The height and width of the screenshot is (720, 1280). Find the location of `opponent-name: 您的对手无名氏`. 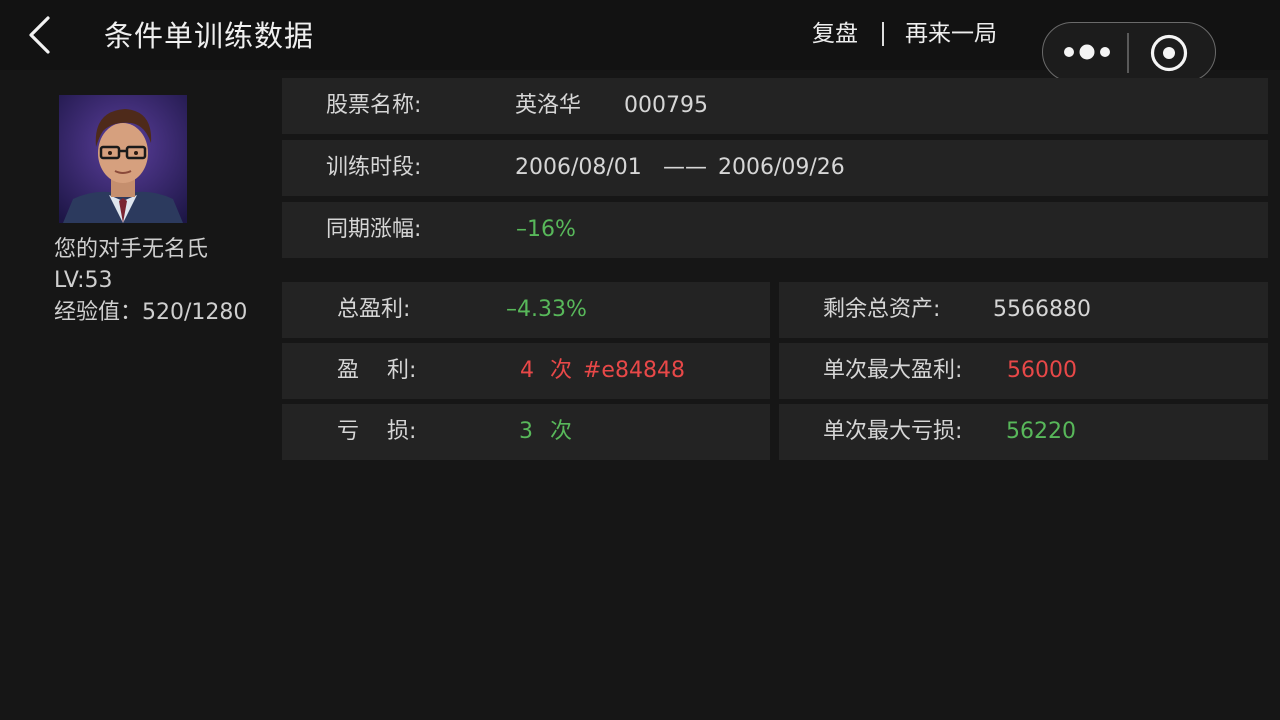

opponent-name: 您的对手无名氏 is located at coordinates (131, 249).